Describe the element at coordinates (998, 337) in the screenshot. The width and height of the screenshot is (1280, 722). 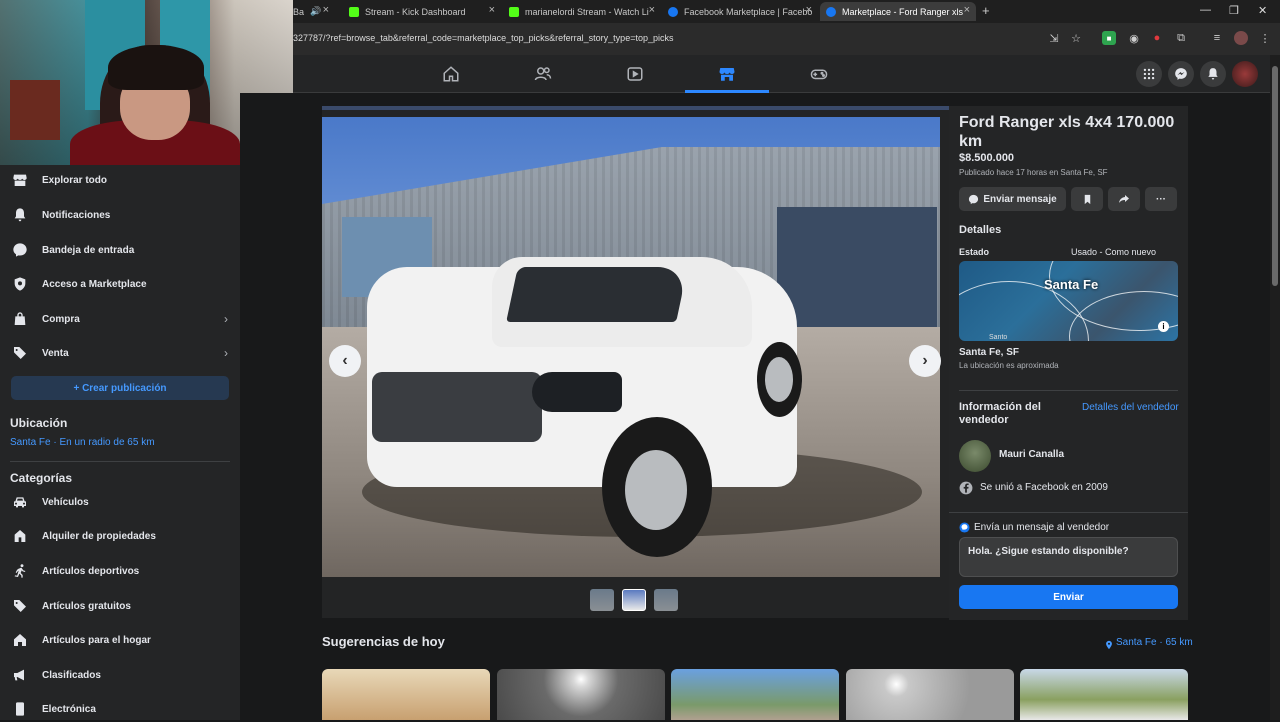
I see `map-small-label: Santo` at that location.